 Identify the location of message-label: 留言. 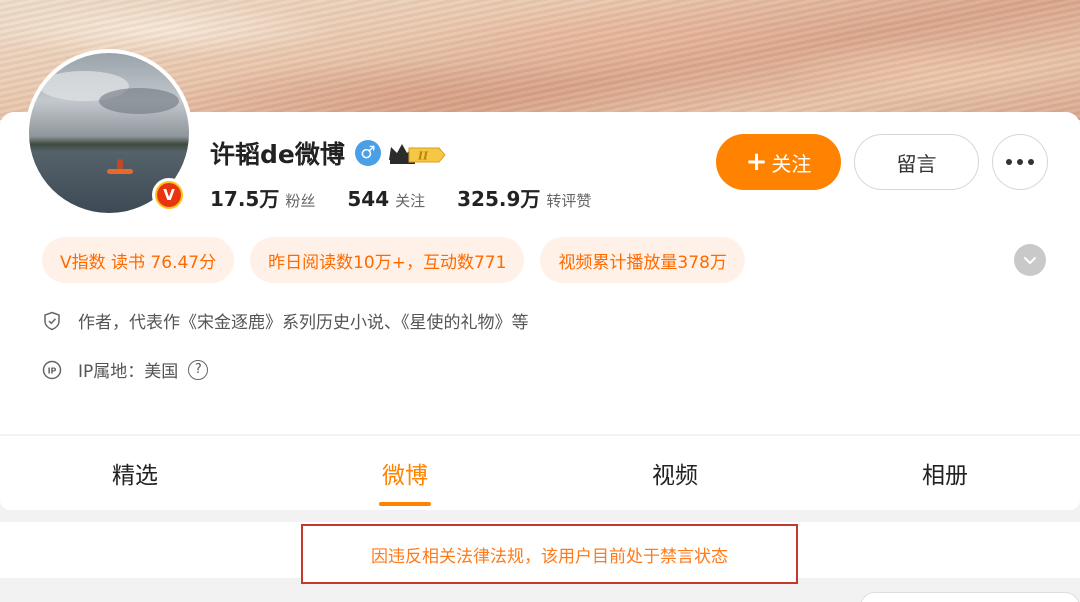
(916, 163).